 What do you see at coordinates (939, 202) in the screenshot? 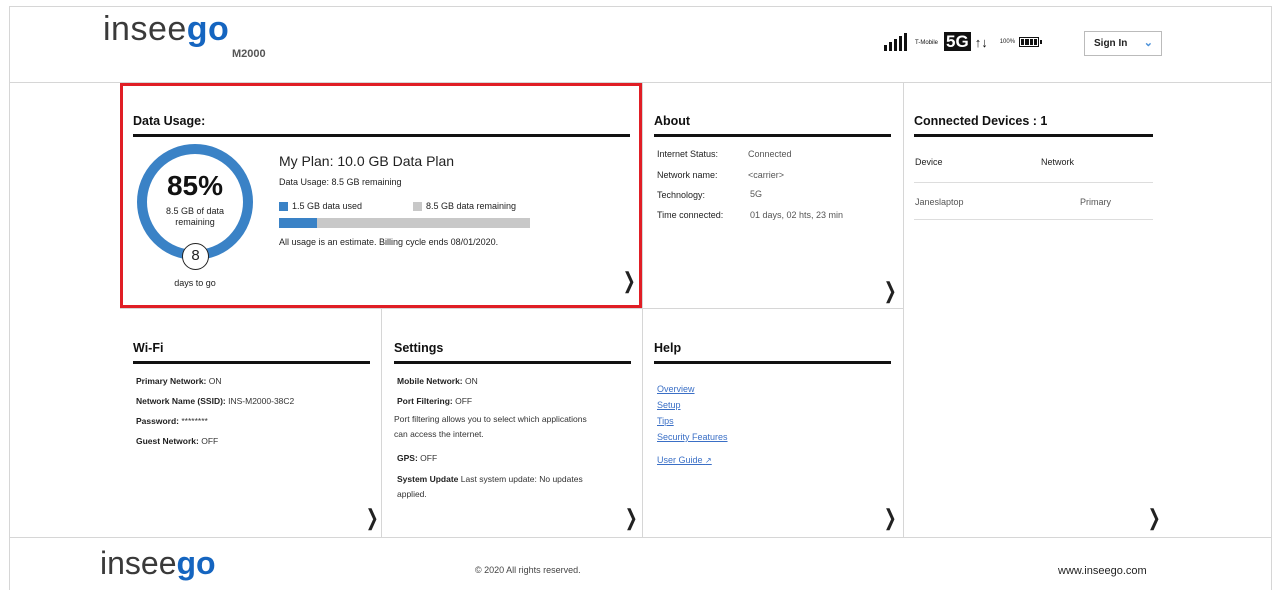
I see `device-name: Janeslaptop` at bounding box center [939, 202].